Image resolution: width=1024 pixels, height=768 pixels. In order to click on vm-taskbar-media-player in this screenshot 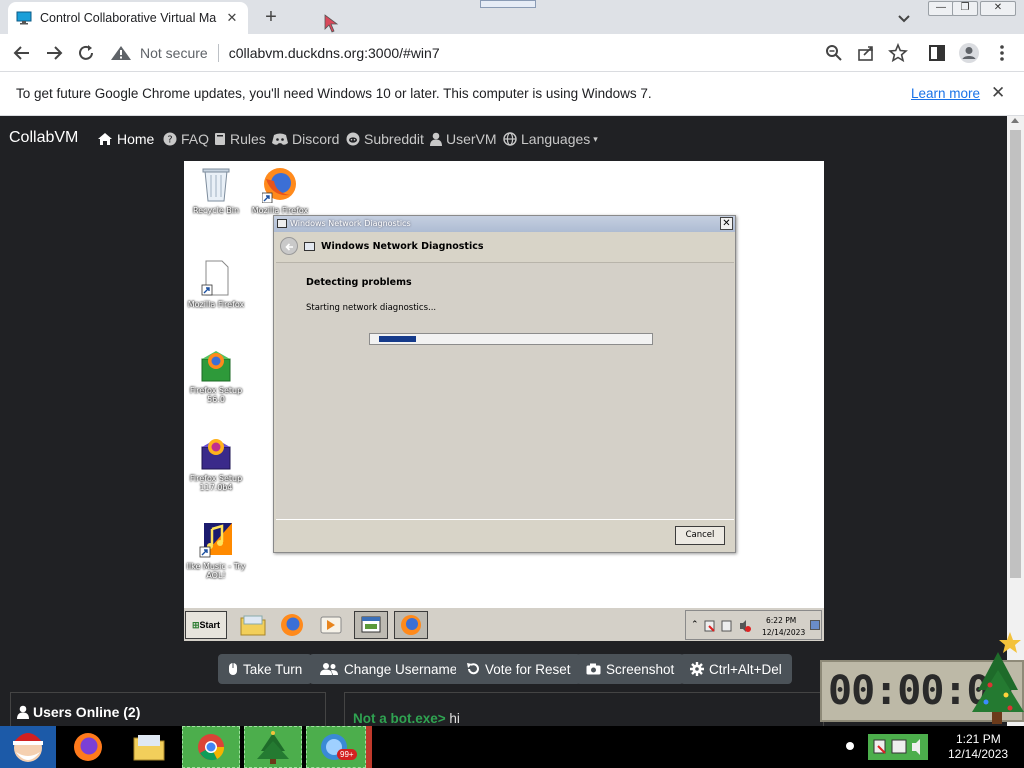, I will do `click(331, 625)`.